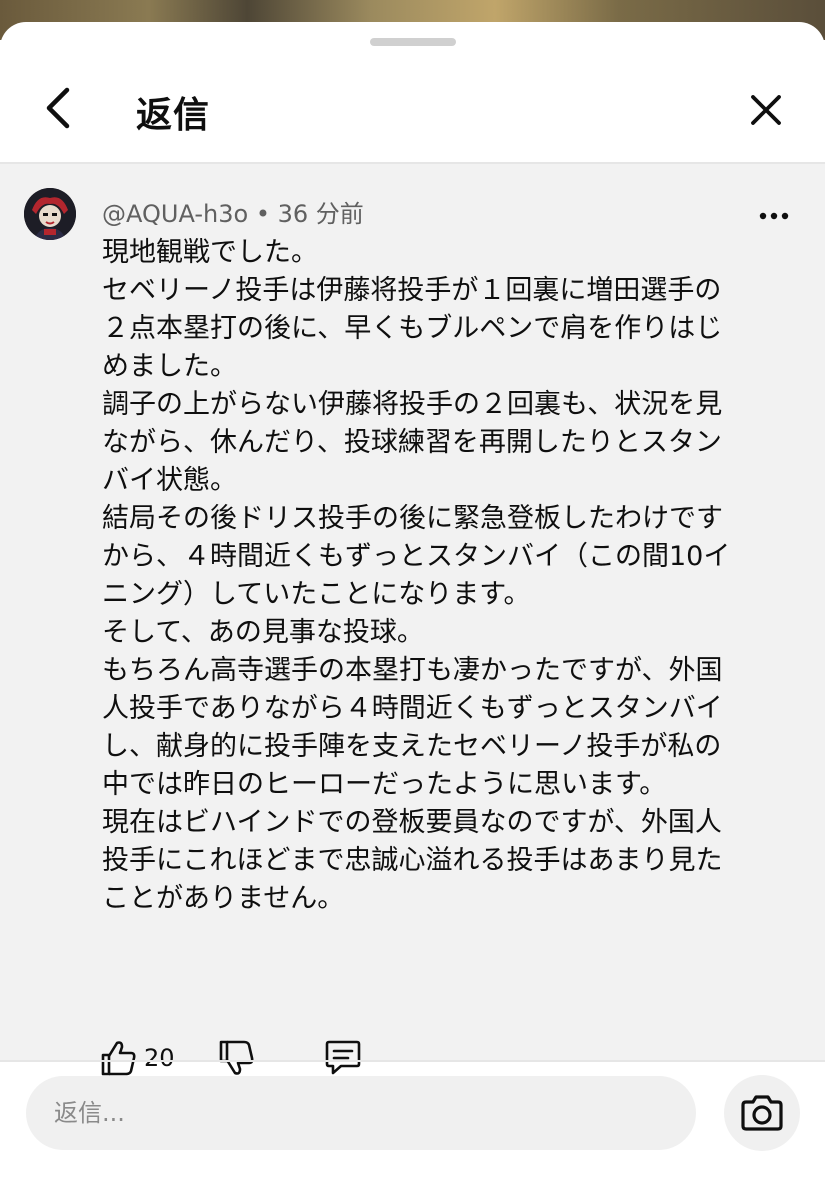  Describe the element at coordinates (263, 632) in the screenshot. I see `comment-line: そして、あの見事な投球。` at that location.